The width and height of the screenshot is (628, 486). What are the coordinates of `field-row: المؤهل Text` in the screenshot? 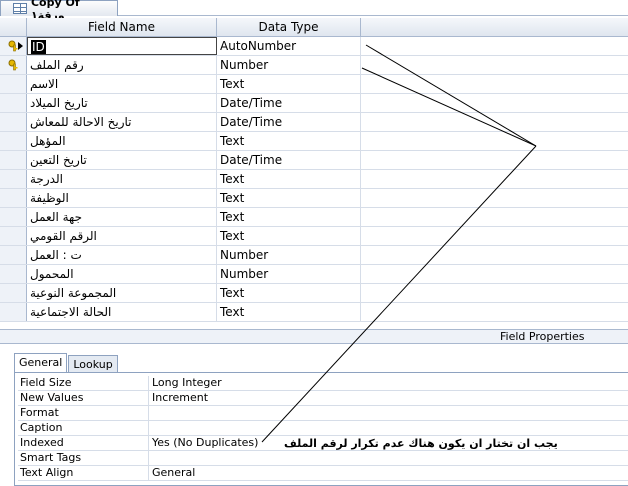 It's located at (314, 141).